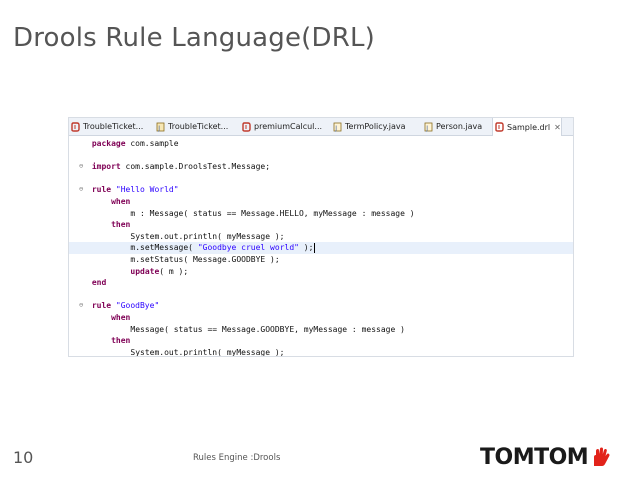 The height and width of the screenshot is (479, 638). Describe the element at coordinates (306, 248) in the screenshot. I see `code-text: );` at that location.